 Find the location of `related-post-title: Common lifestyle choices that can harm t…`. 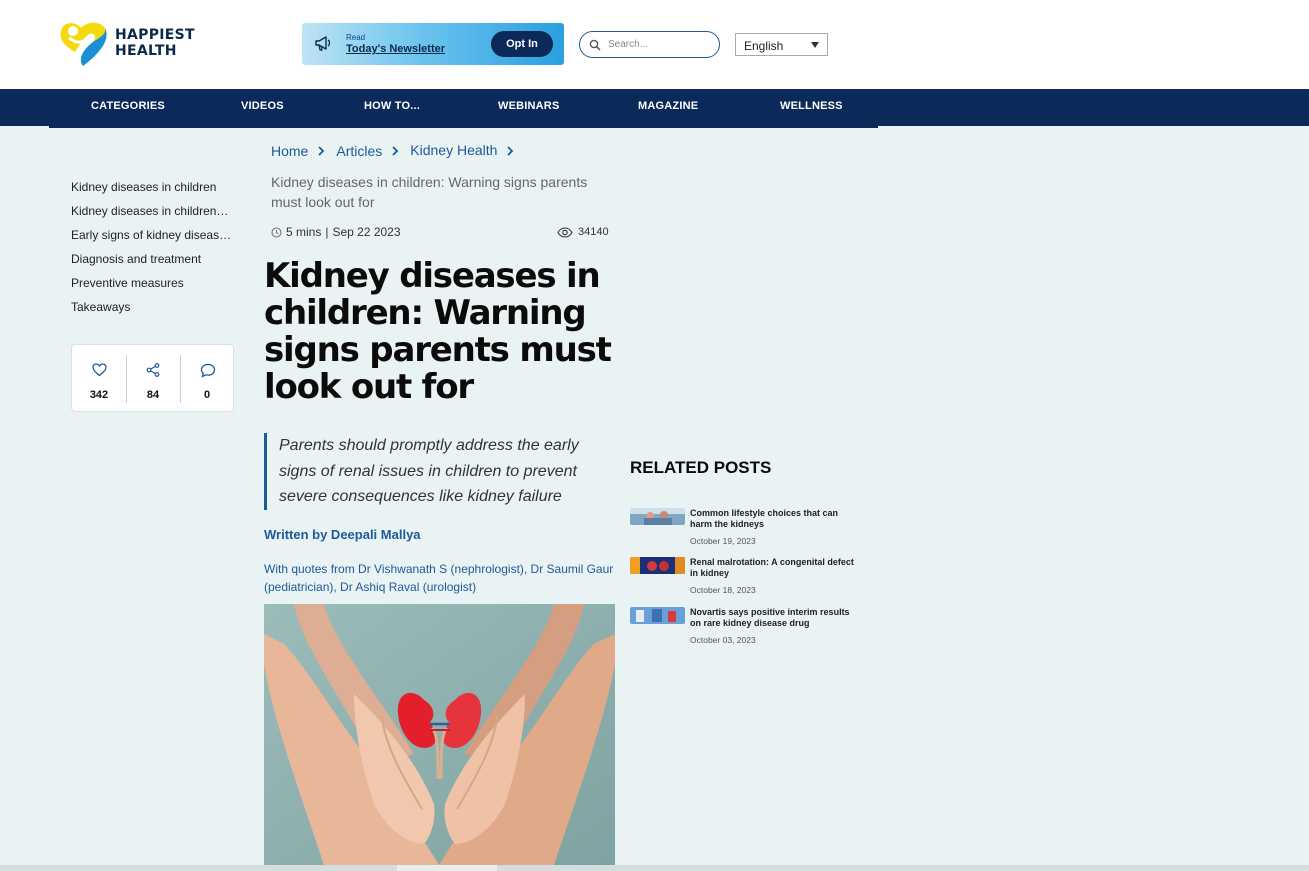

related-post-title: Common lifestyle choices that can harm t… is located at coordinates (775, 519).